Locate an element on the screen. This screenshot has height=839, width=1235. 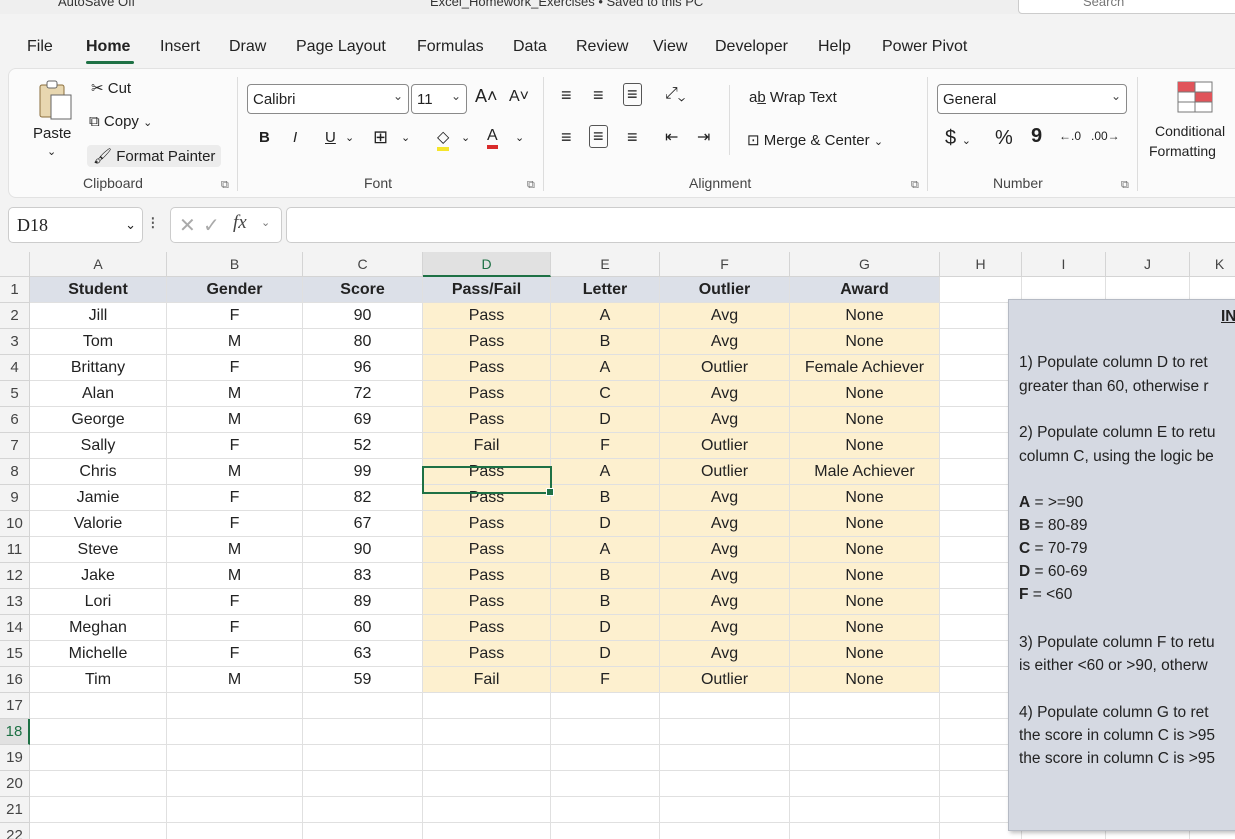
tab-data: Data is located at coordinates (530, 47).